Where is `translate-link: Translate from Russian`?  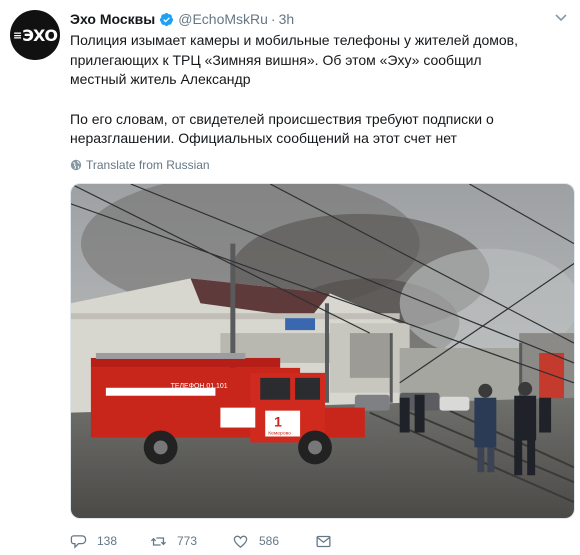 translate-link: Translate from Russian is located at coordinates (140, 165).